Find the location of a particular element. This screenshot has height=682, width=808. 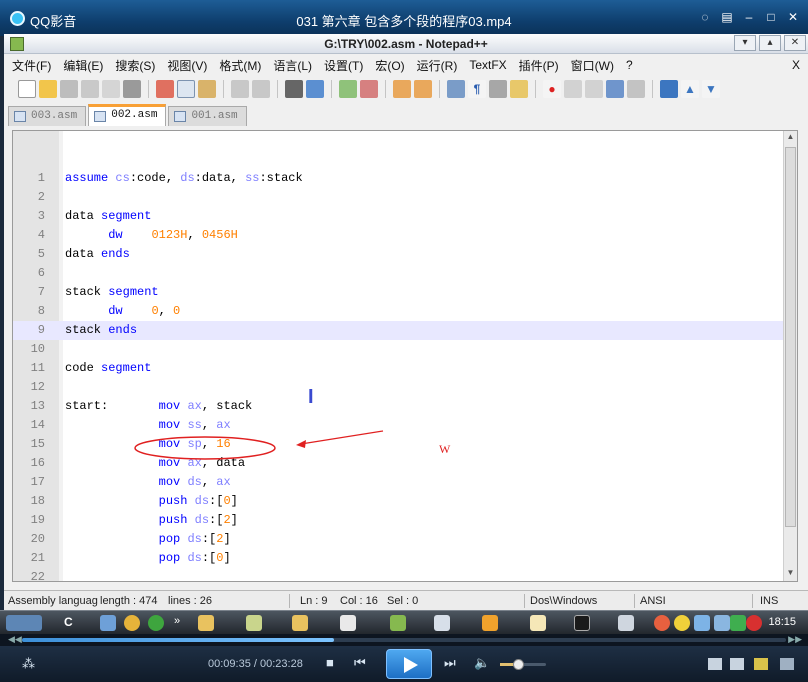

collapse-icon is located at coordinates (669, 89).